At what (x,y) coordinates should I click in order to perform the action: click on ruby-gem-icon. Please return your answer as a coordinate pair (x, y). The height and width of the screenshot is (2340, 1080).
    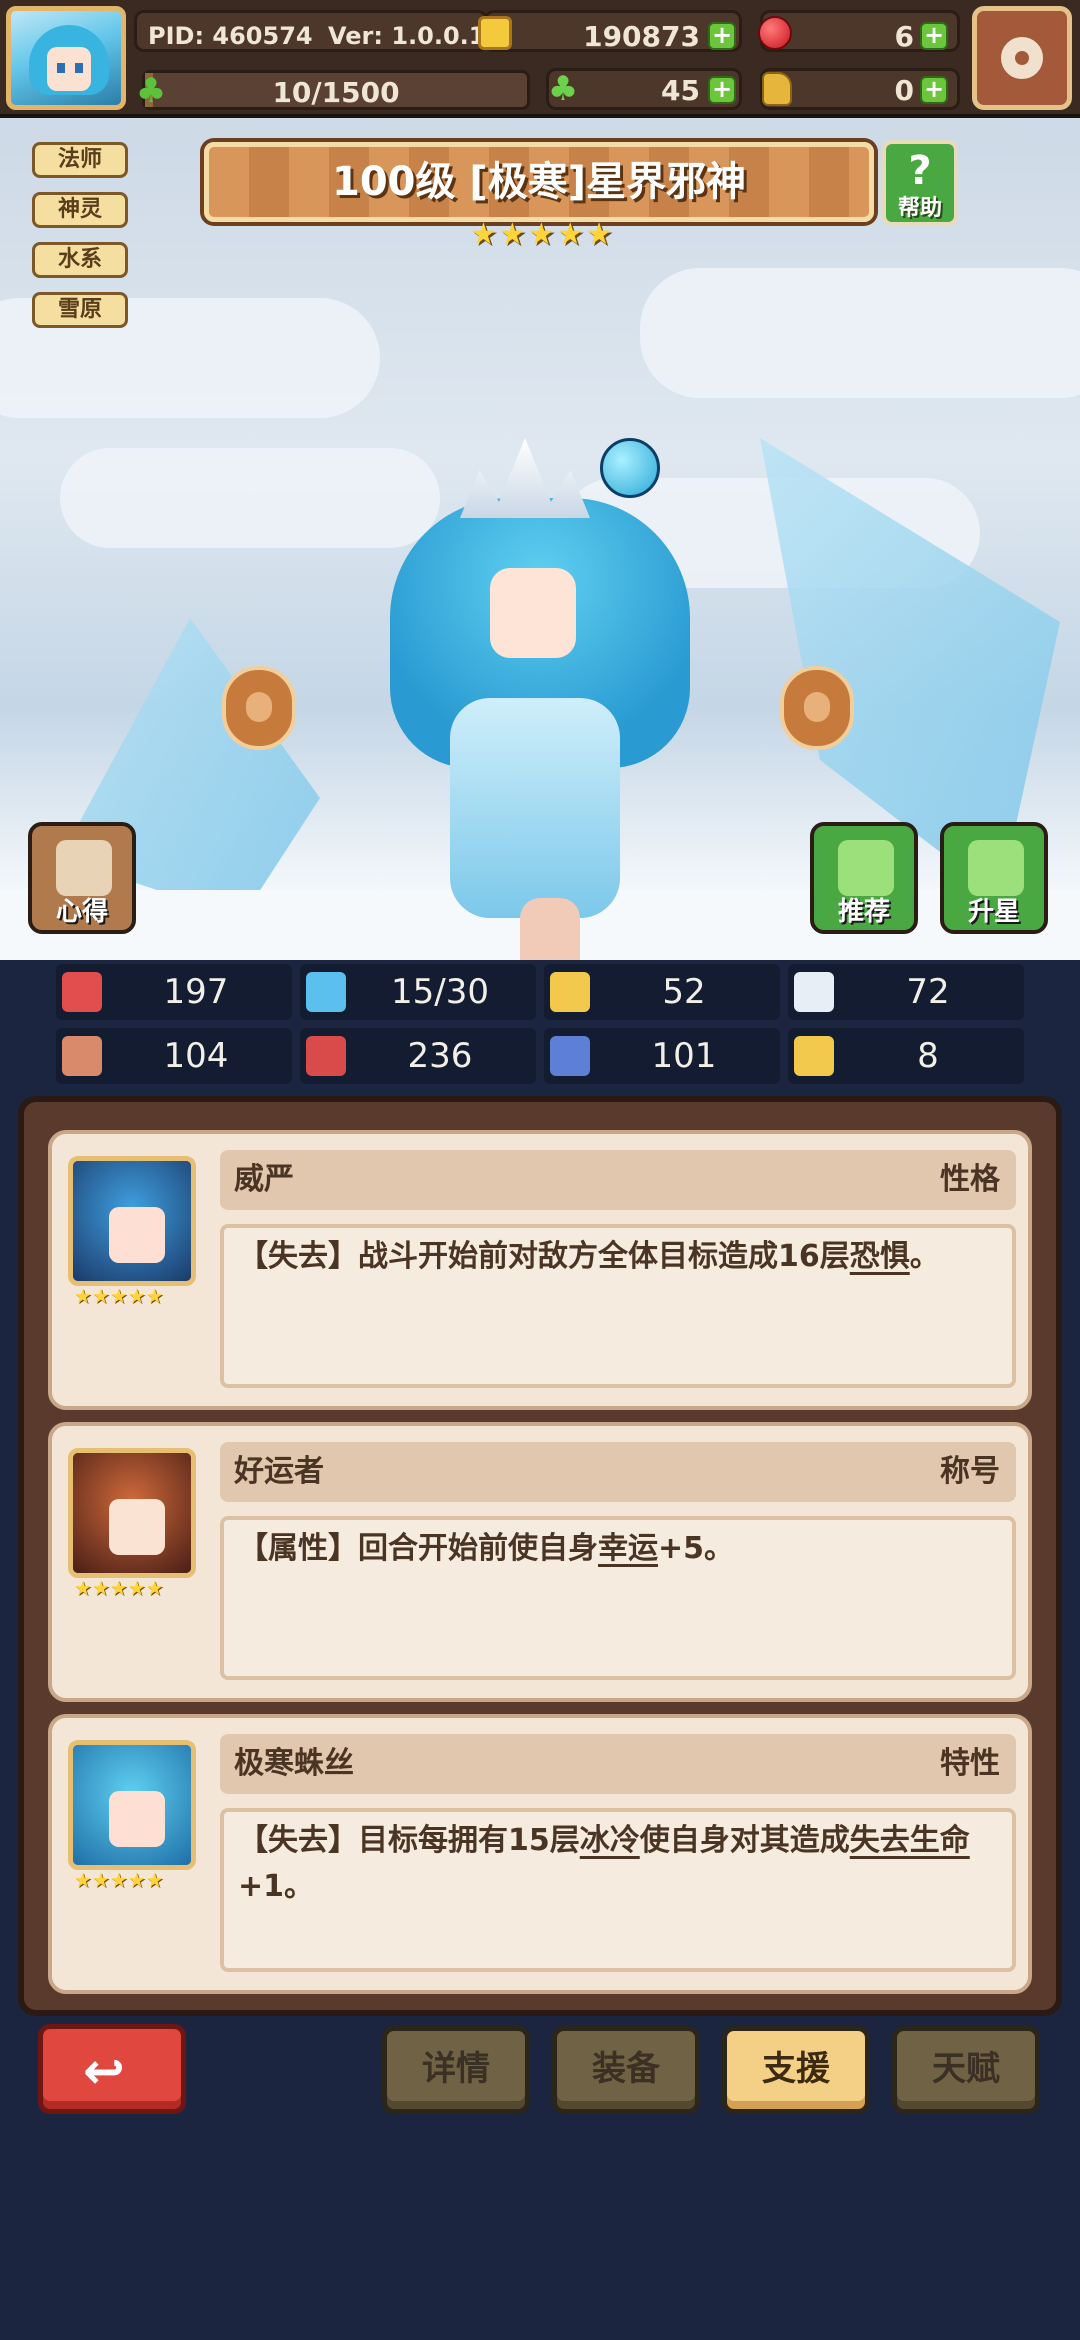
    Looking at the image, I should click on (775, 33).